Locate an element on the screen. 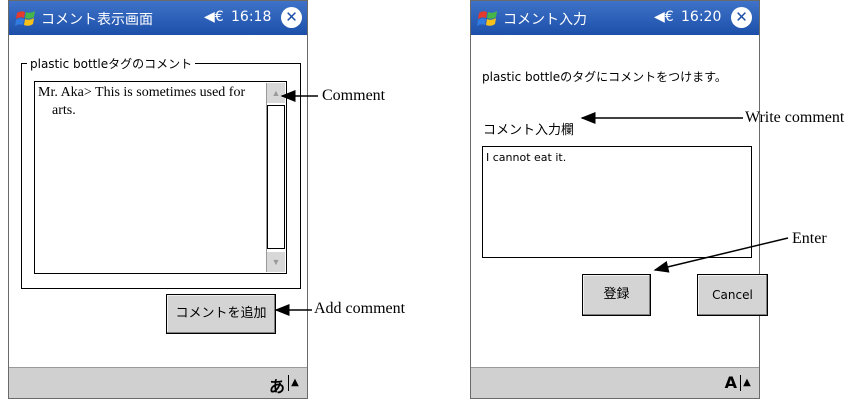 The height and width of the screenshot is (407, 867). add-comment-annotation: Add comment is located at coordinates (360, 308).